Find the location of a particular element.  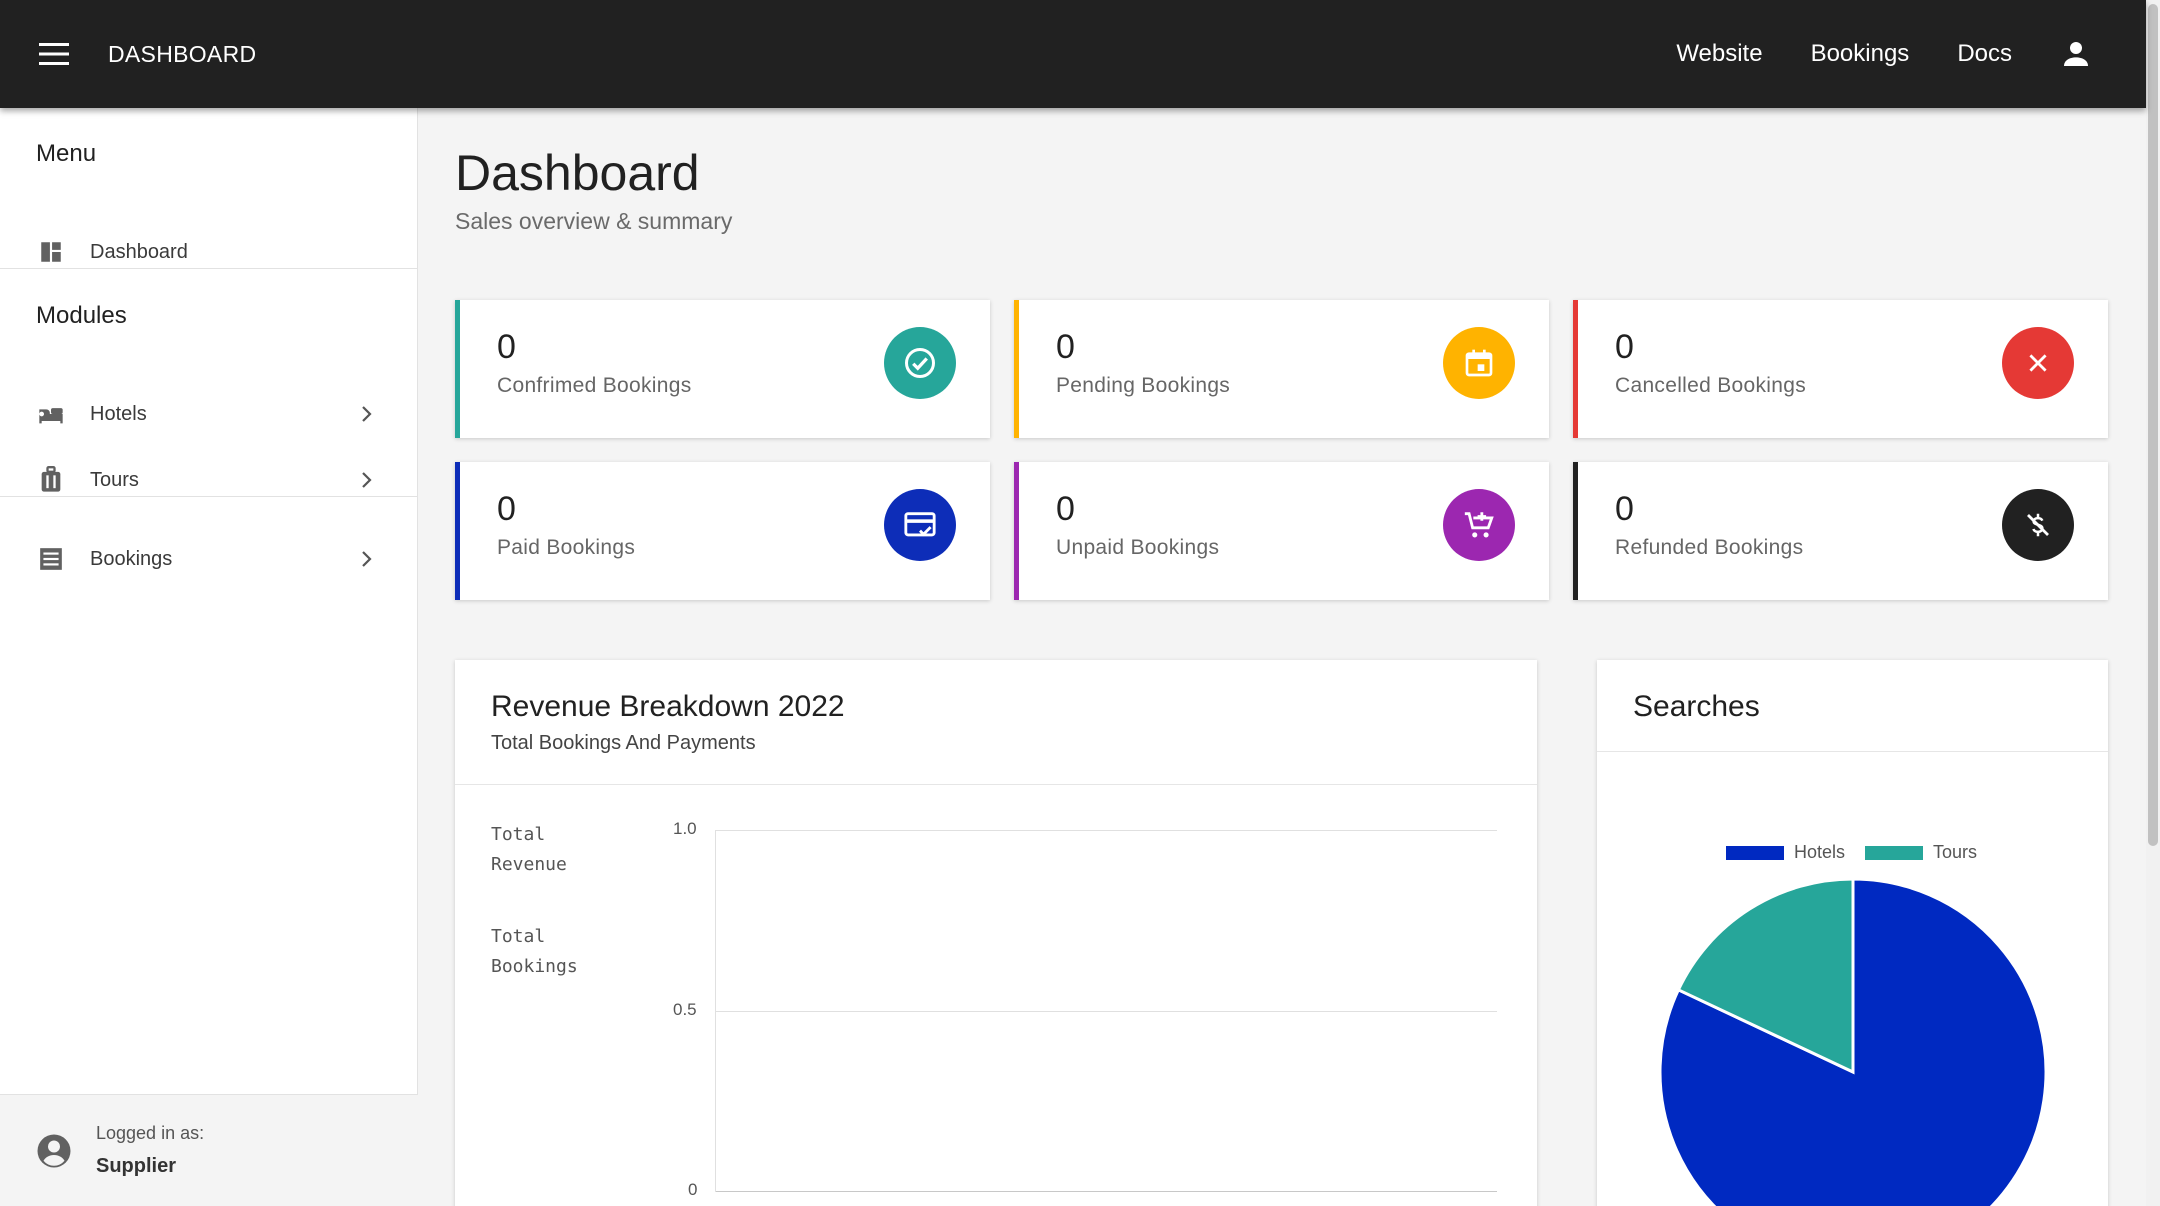

bed-icon is located at coordinates (51, 414).